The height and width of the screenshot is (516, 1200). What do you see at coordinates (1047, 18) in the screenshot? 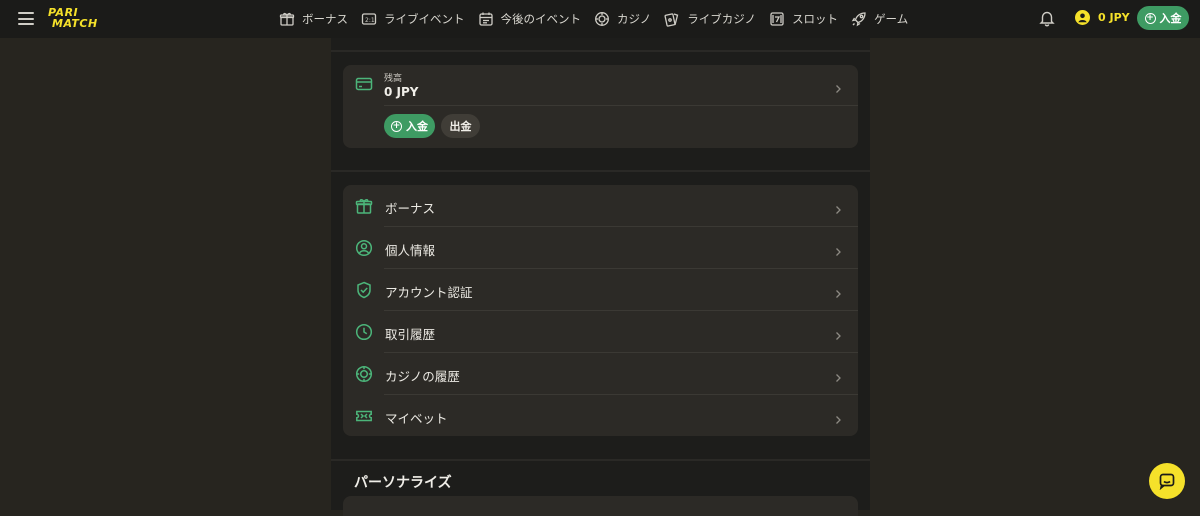
I see `bell-icon` at bounding box center [1047, 18].